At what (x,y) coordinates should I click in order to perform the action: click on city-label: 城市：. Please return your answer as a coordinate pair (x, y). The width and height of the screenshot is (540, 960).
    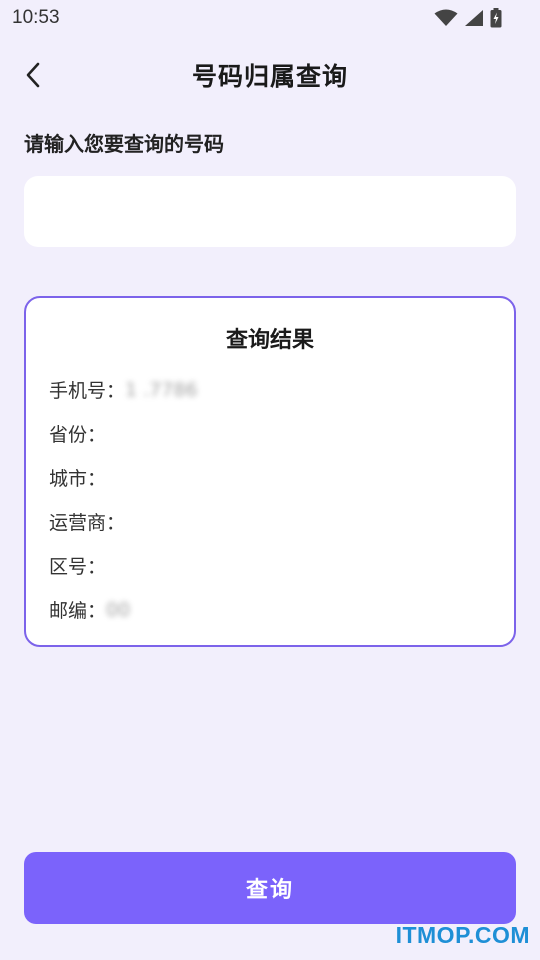
    Looking at the image, I should click on (78, 479).